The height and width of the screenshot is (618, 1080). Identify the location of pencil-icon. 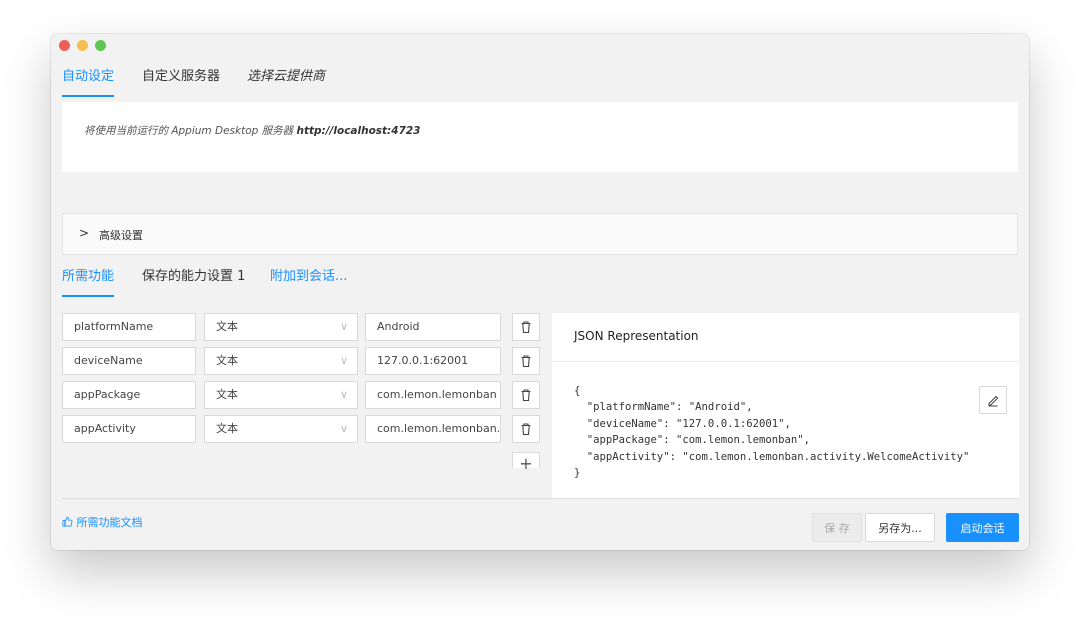
(993, 401).